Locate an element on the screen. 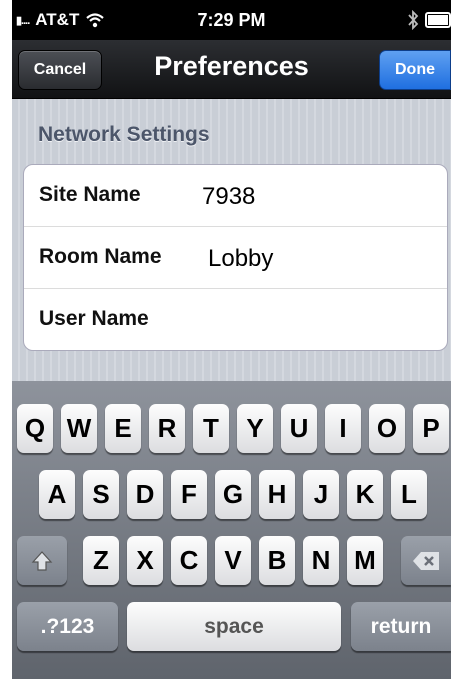 This screenshot has height=679, width=451. navigation-bar: Cancel Preferences Done is located at coordinates (231, 69).